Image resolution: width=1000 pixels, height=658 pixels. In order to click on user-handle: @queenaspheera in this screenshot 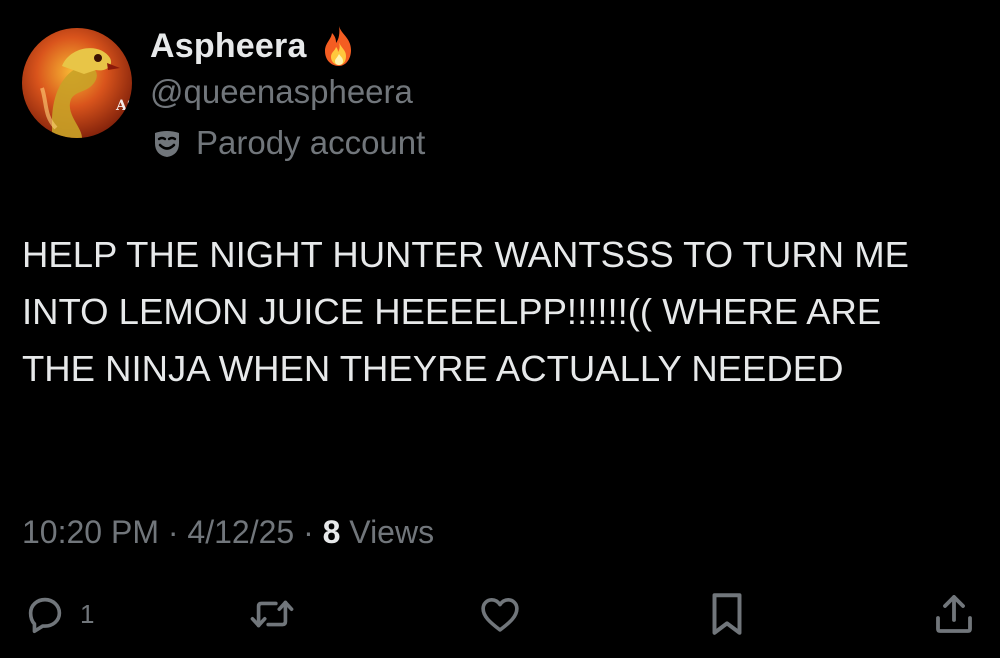, I will do `click(281, 92)`.